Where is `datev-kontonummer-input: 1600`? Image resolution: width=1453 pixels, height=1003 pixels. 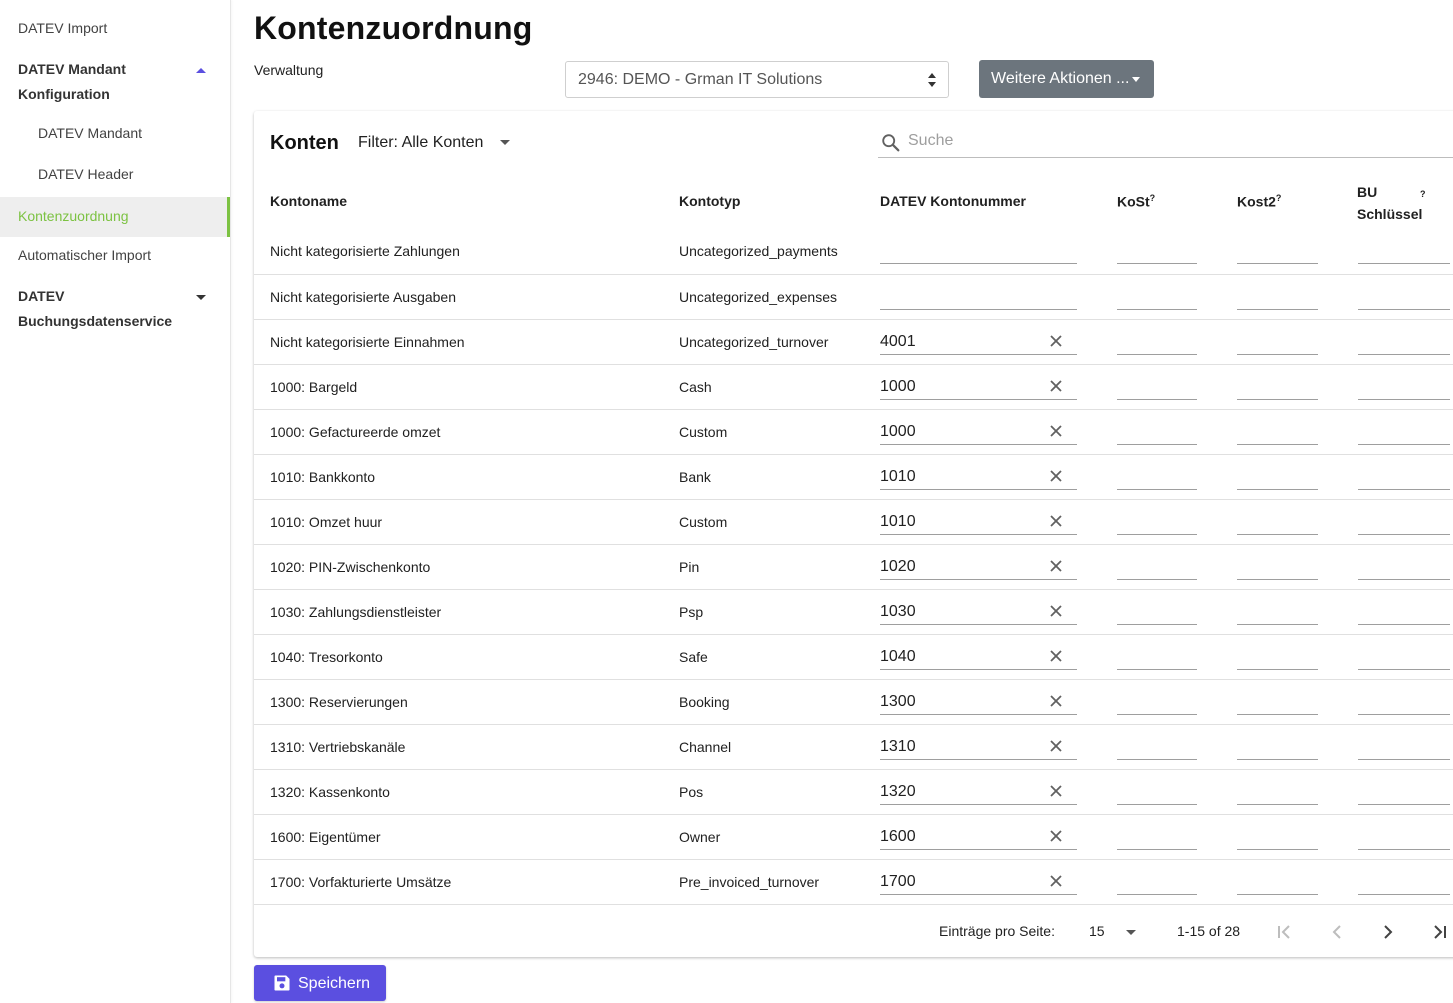 datev-kontonummer-input: 1600 is located at coordinates (978, 832).